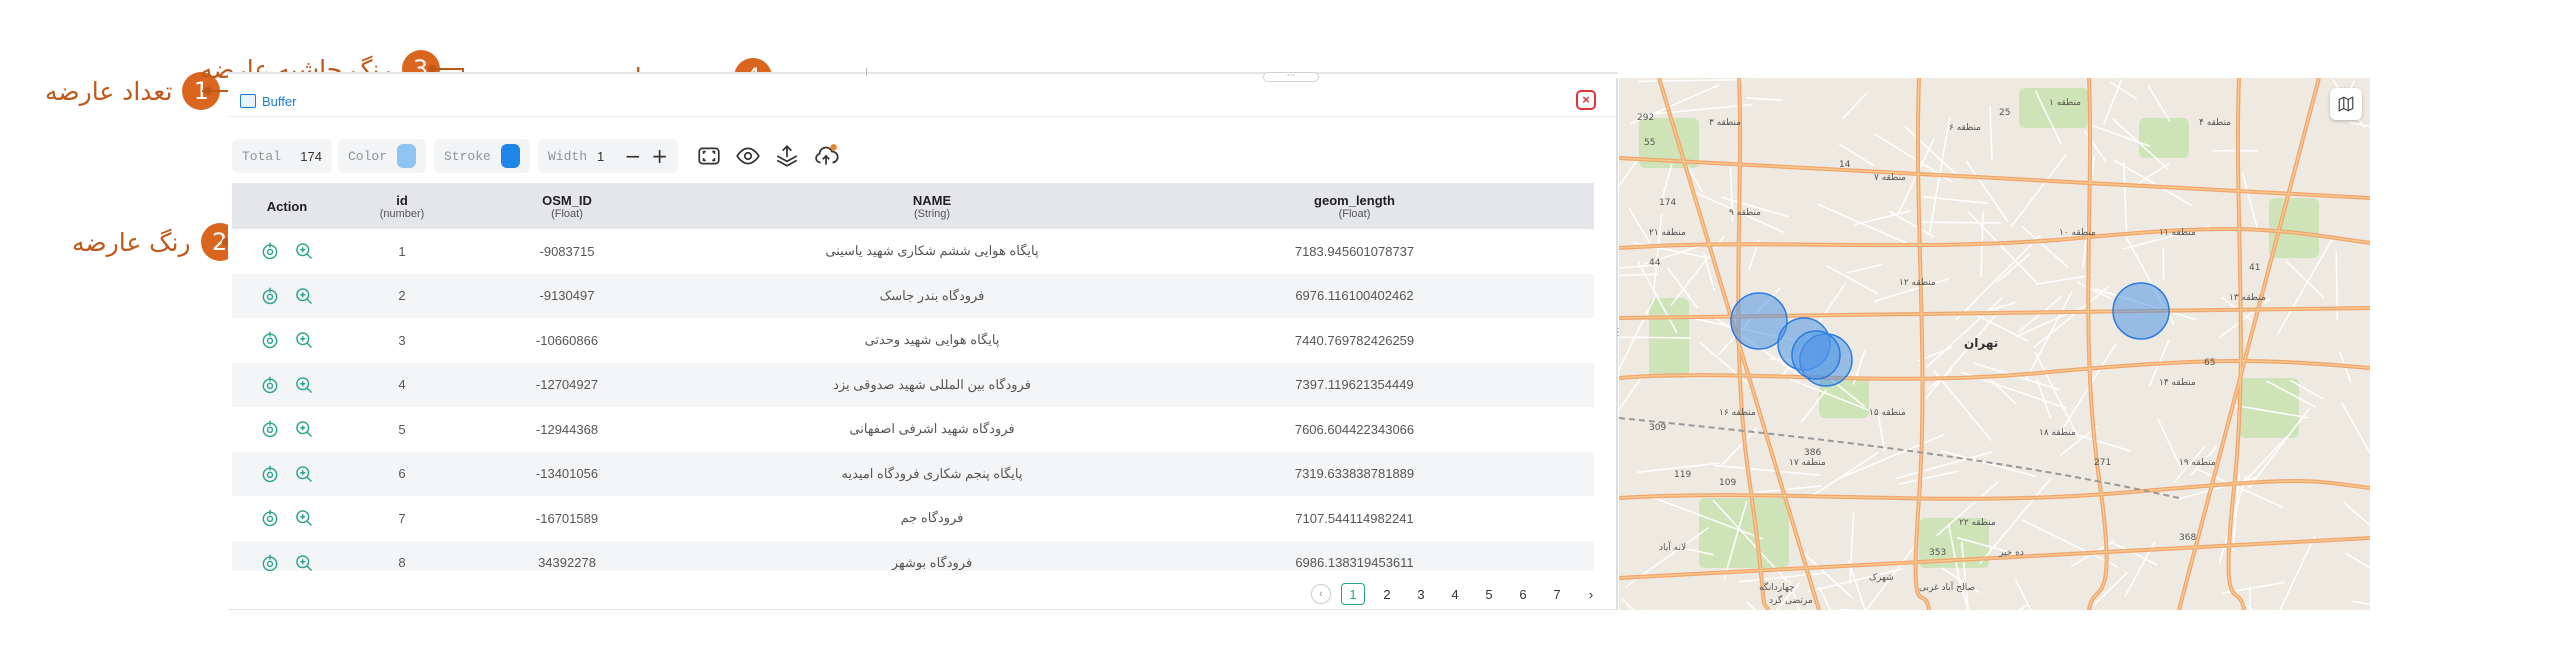 The image size is (2560, 671). What do you see at coordinates (1555, 296) in the screenshot?
I see `cell-geom-area: 3860239.4706570073` at bounding box center [1555, 296].